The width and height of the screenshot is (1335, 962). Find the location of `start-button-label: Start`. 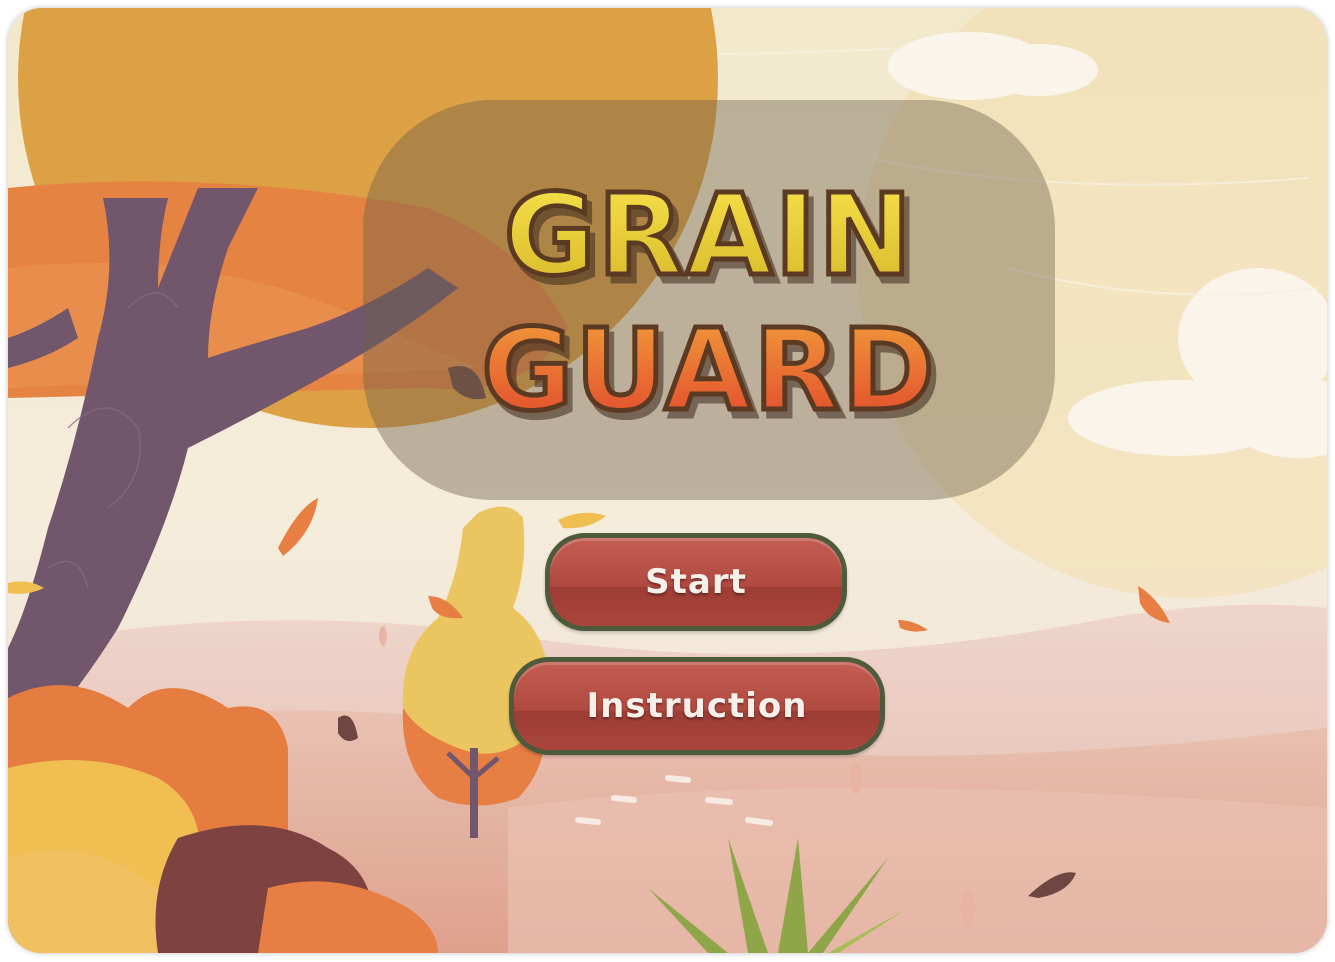

start-button-label: Start is located at coordinates (696, 582).